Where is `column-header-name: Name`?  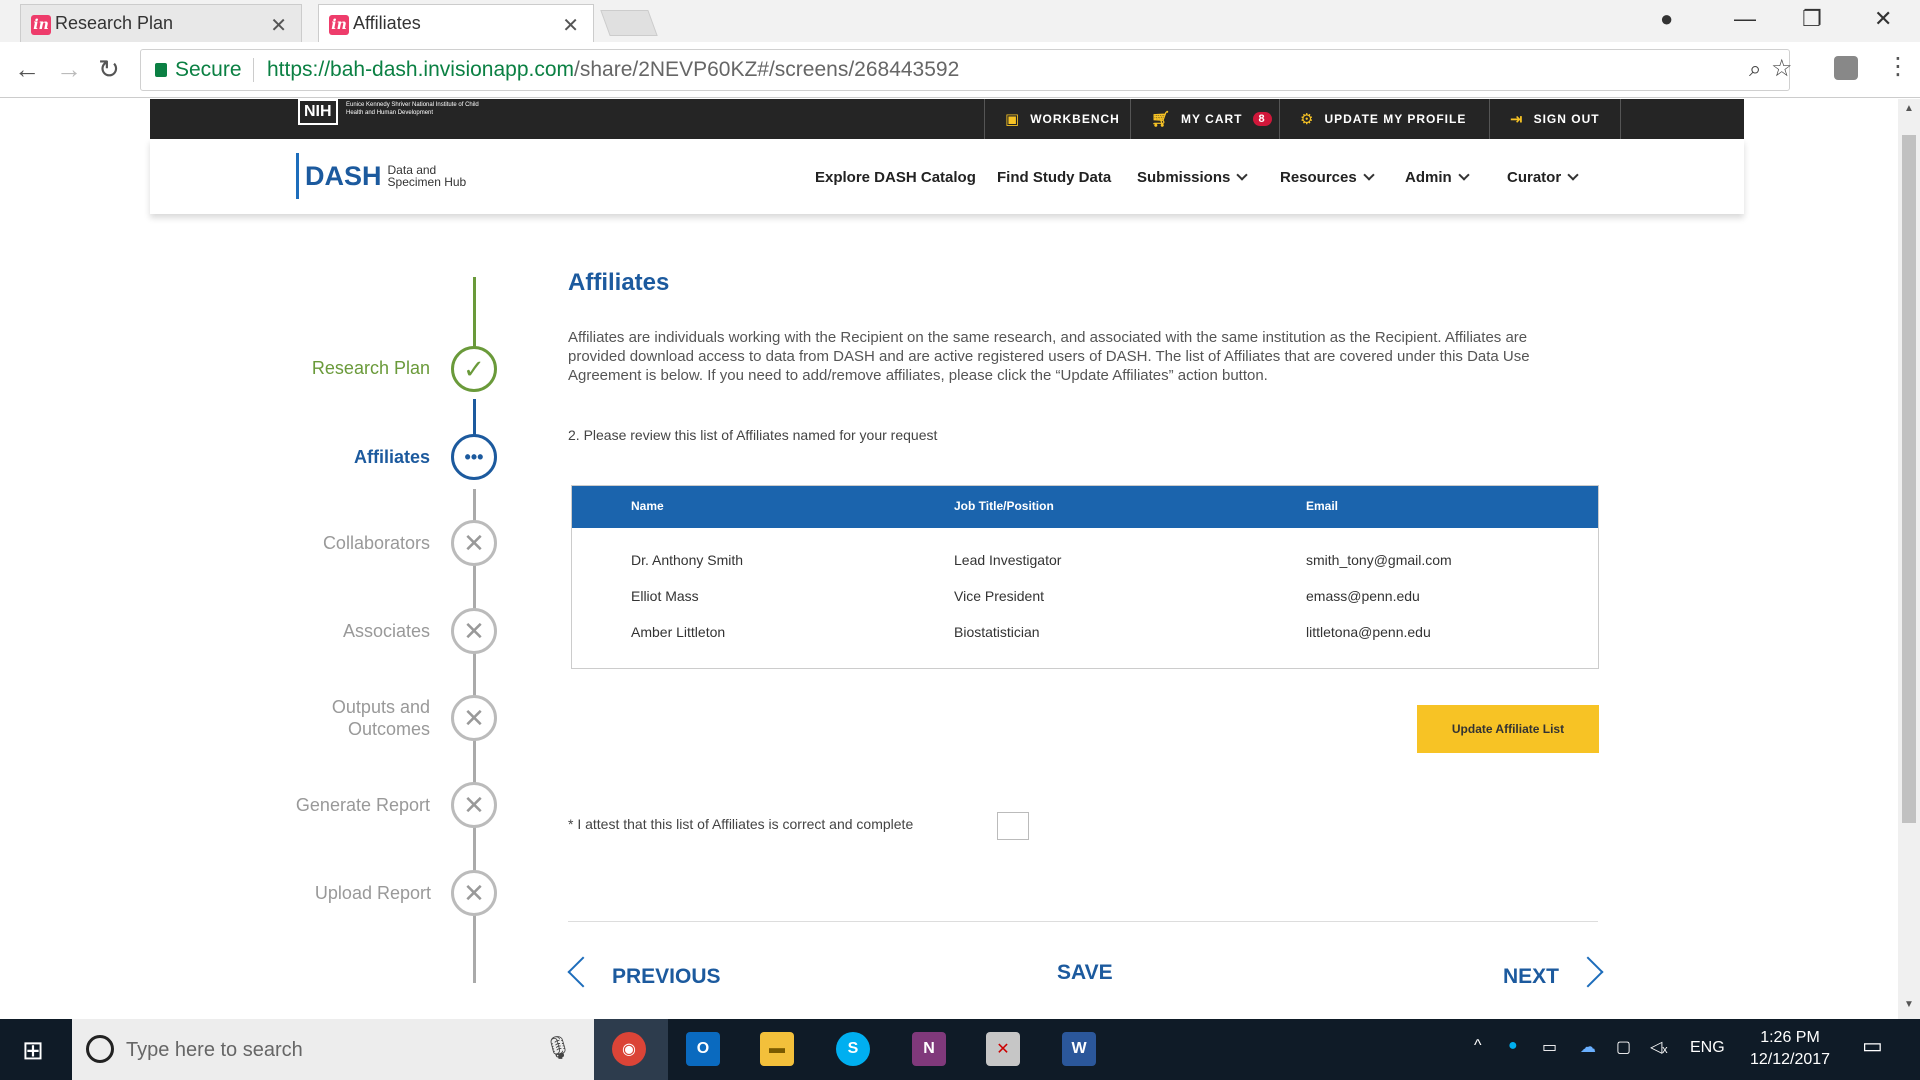
column-header-name: Name is located at coordinates (647, 506).